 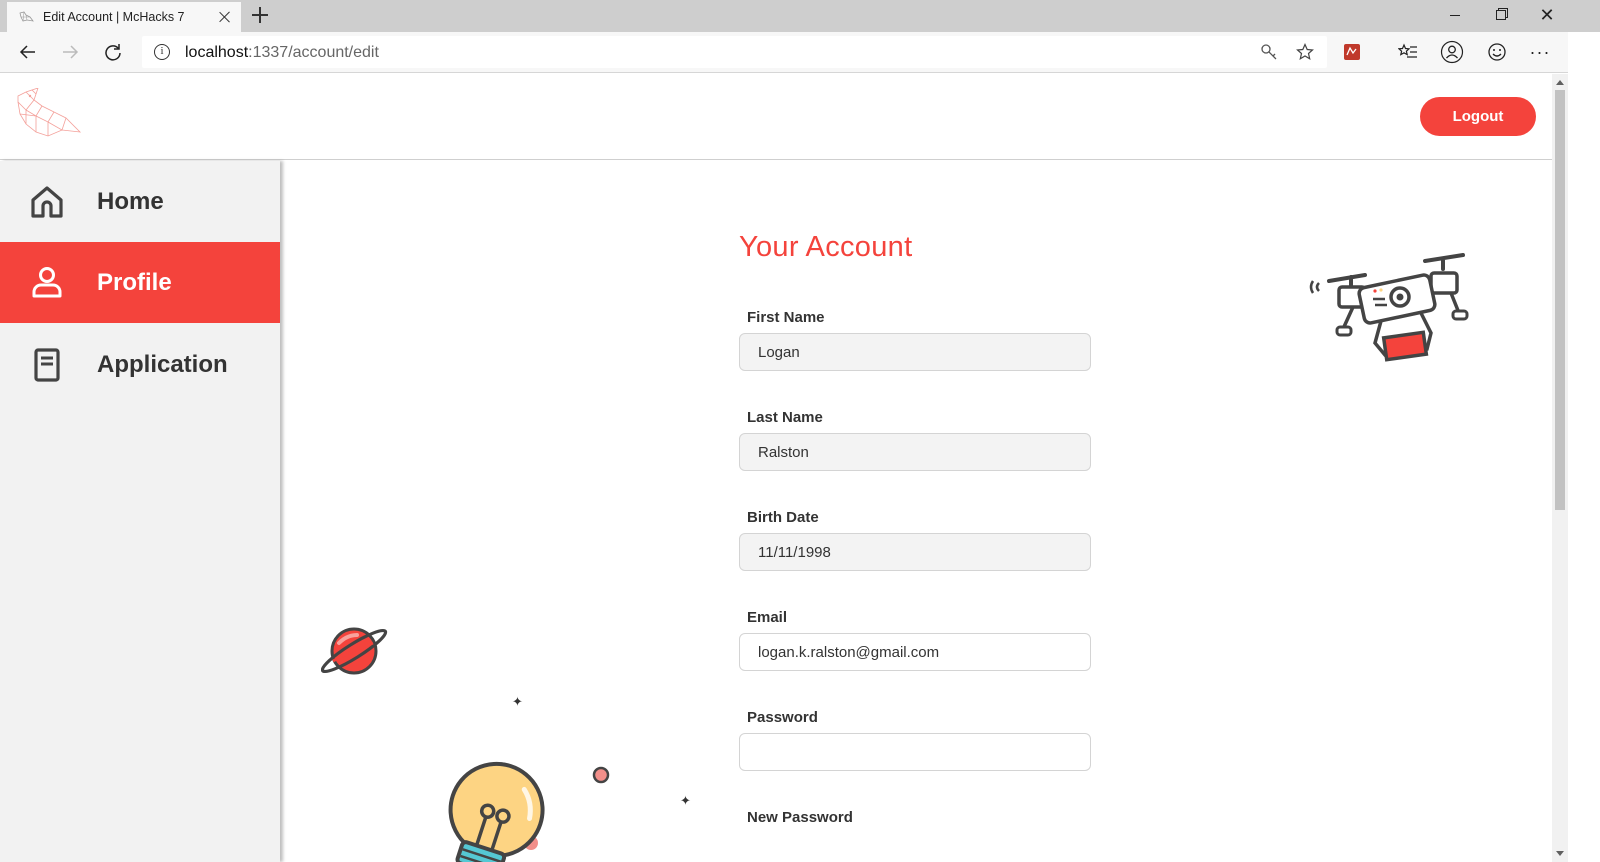 I want to click on planet-icon, so click(x=354, y=651).